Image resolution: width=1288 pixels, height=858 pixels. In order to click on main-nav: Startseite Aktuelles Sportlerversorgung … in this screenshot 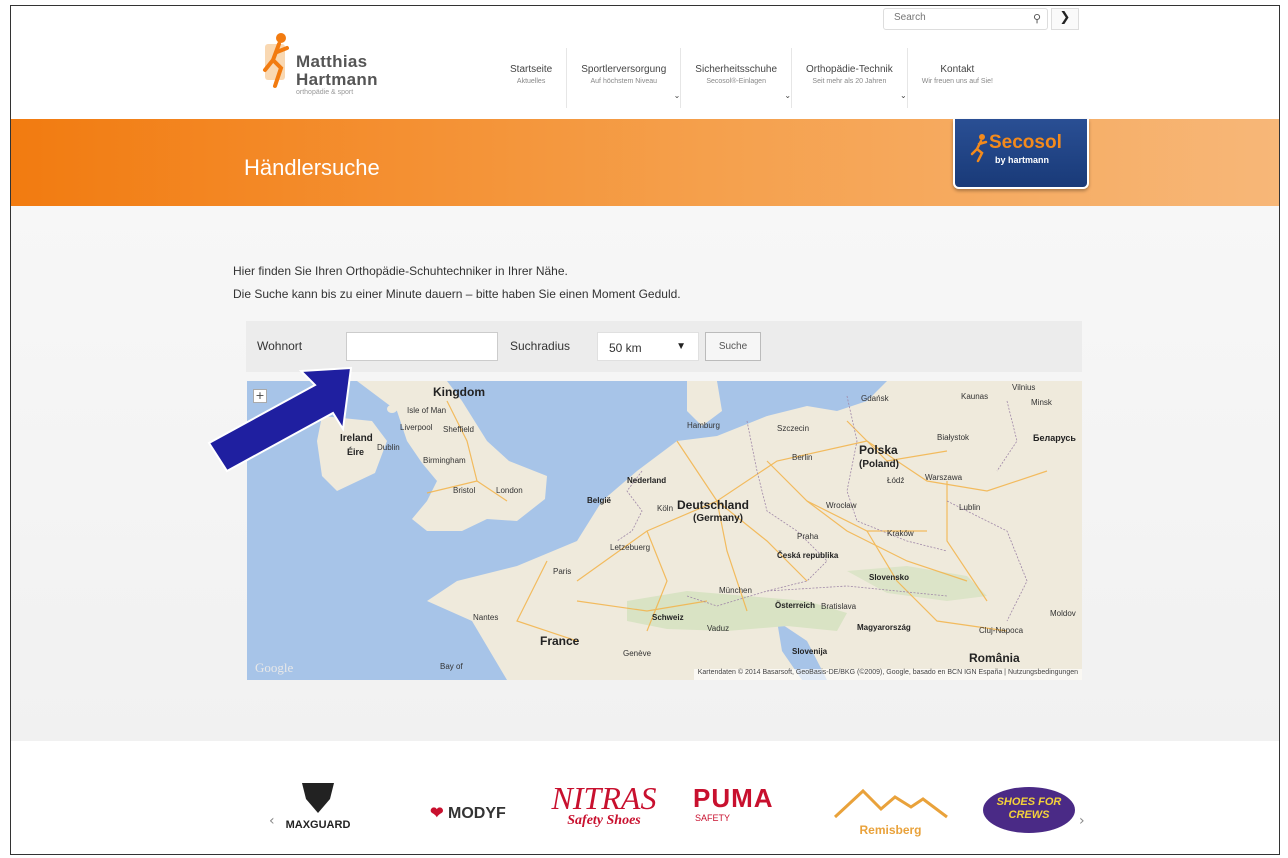, I will do `click(751, 78)`.